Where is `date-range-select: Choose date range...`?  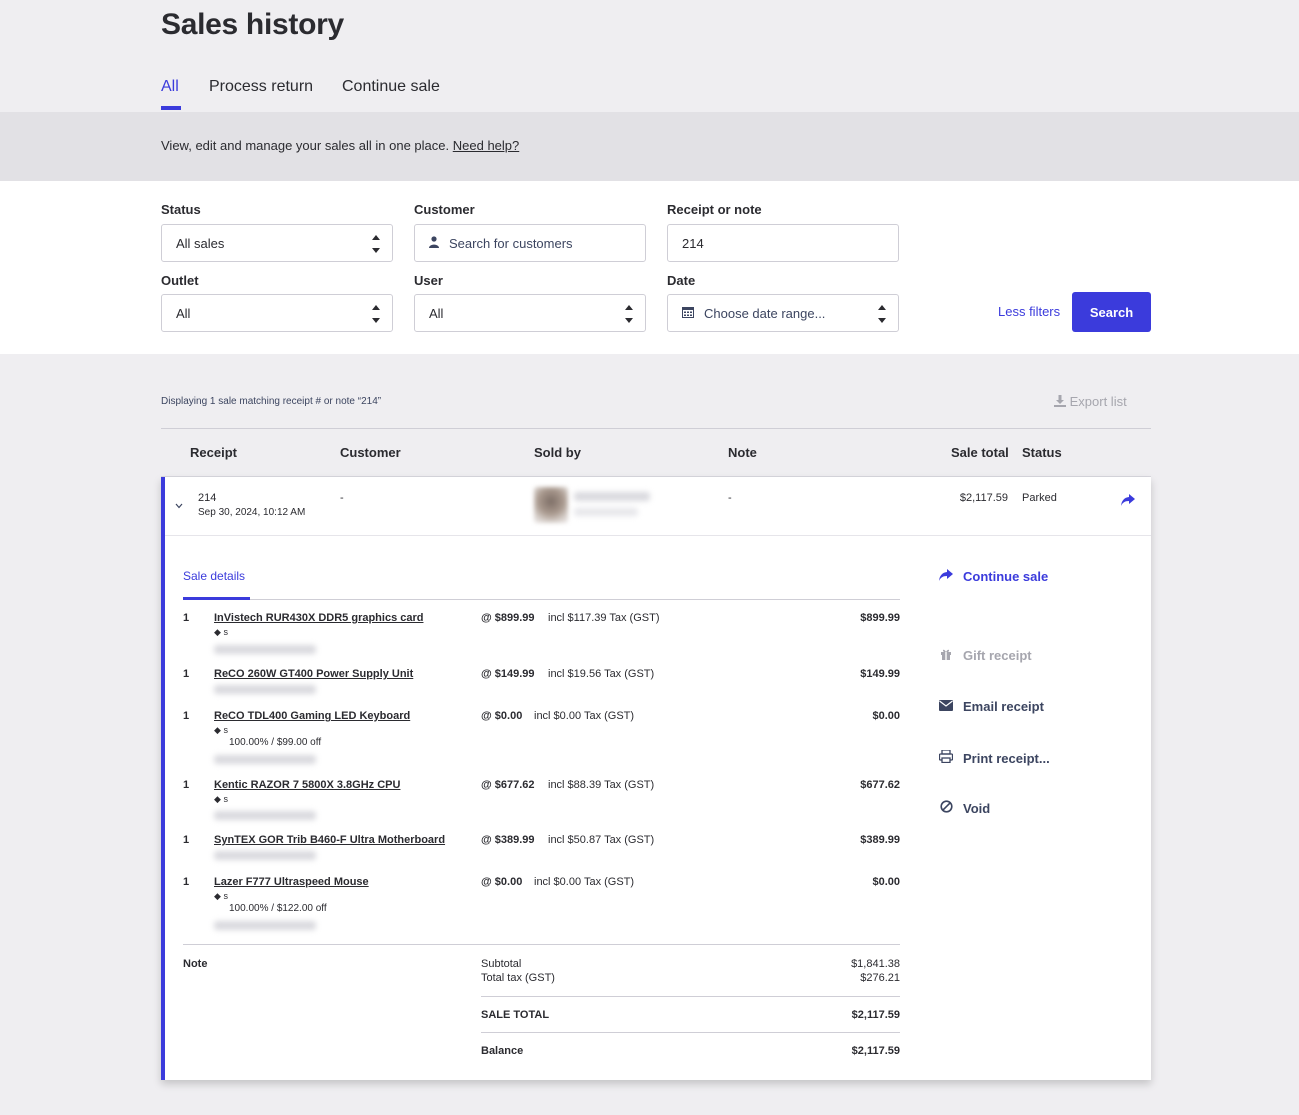 date-range-select: Choose date range... is located at coordinates (783, 313).